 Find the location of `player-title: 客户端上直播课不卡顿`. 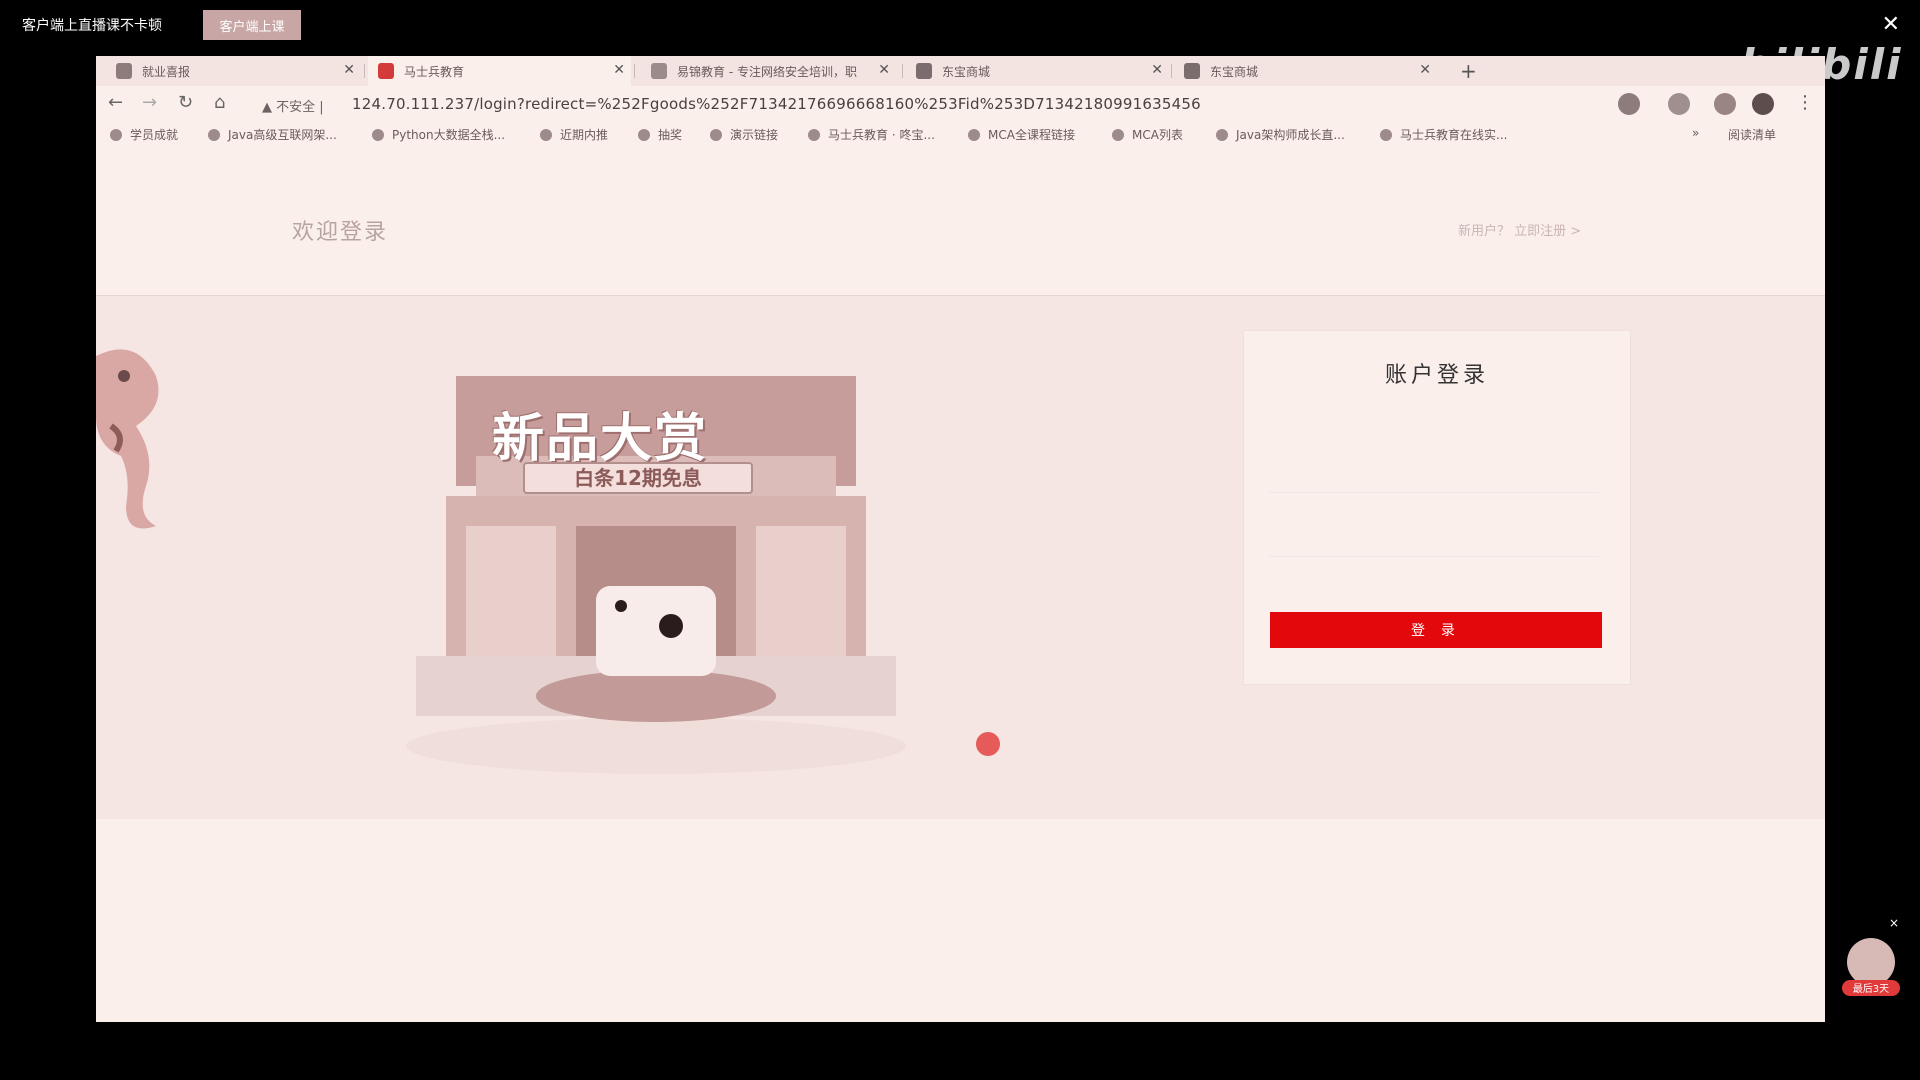

player-title: 客户端上直播课不卡顿 is located at coordinates (92, 26).